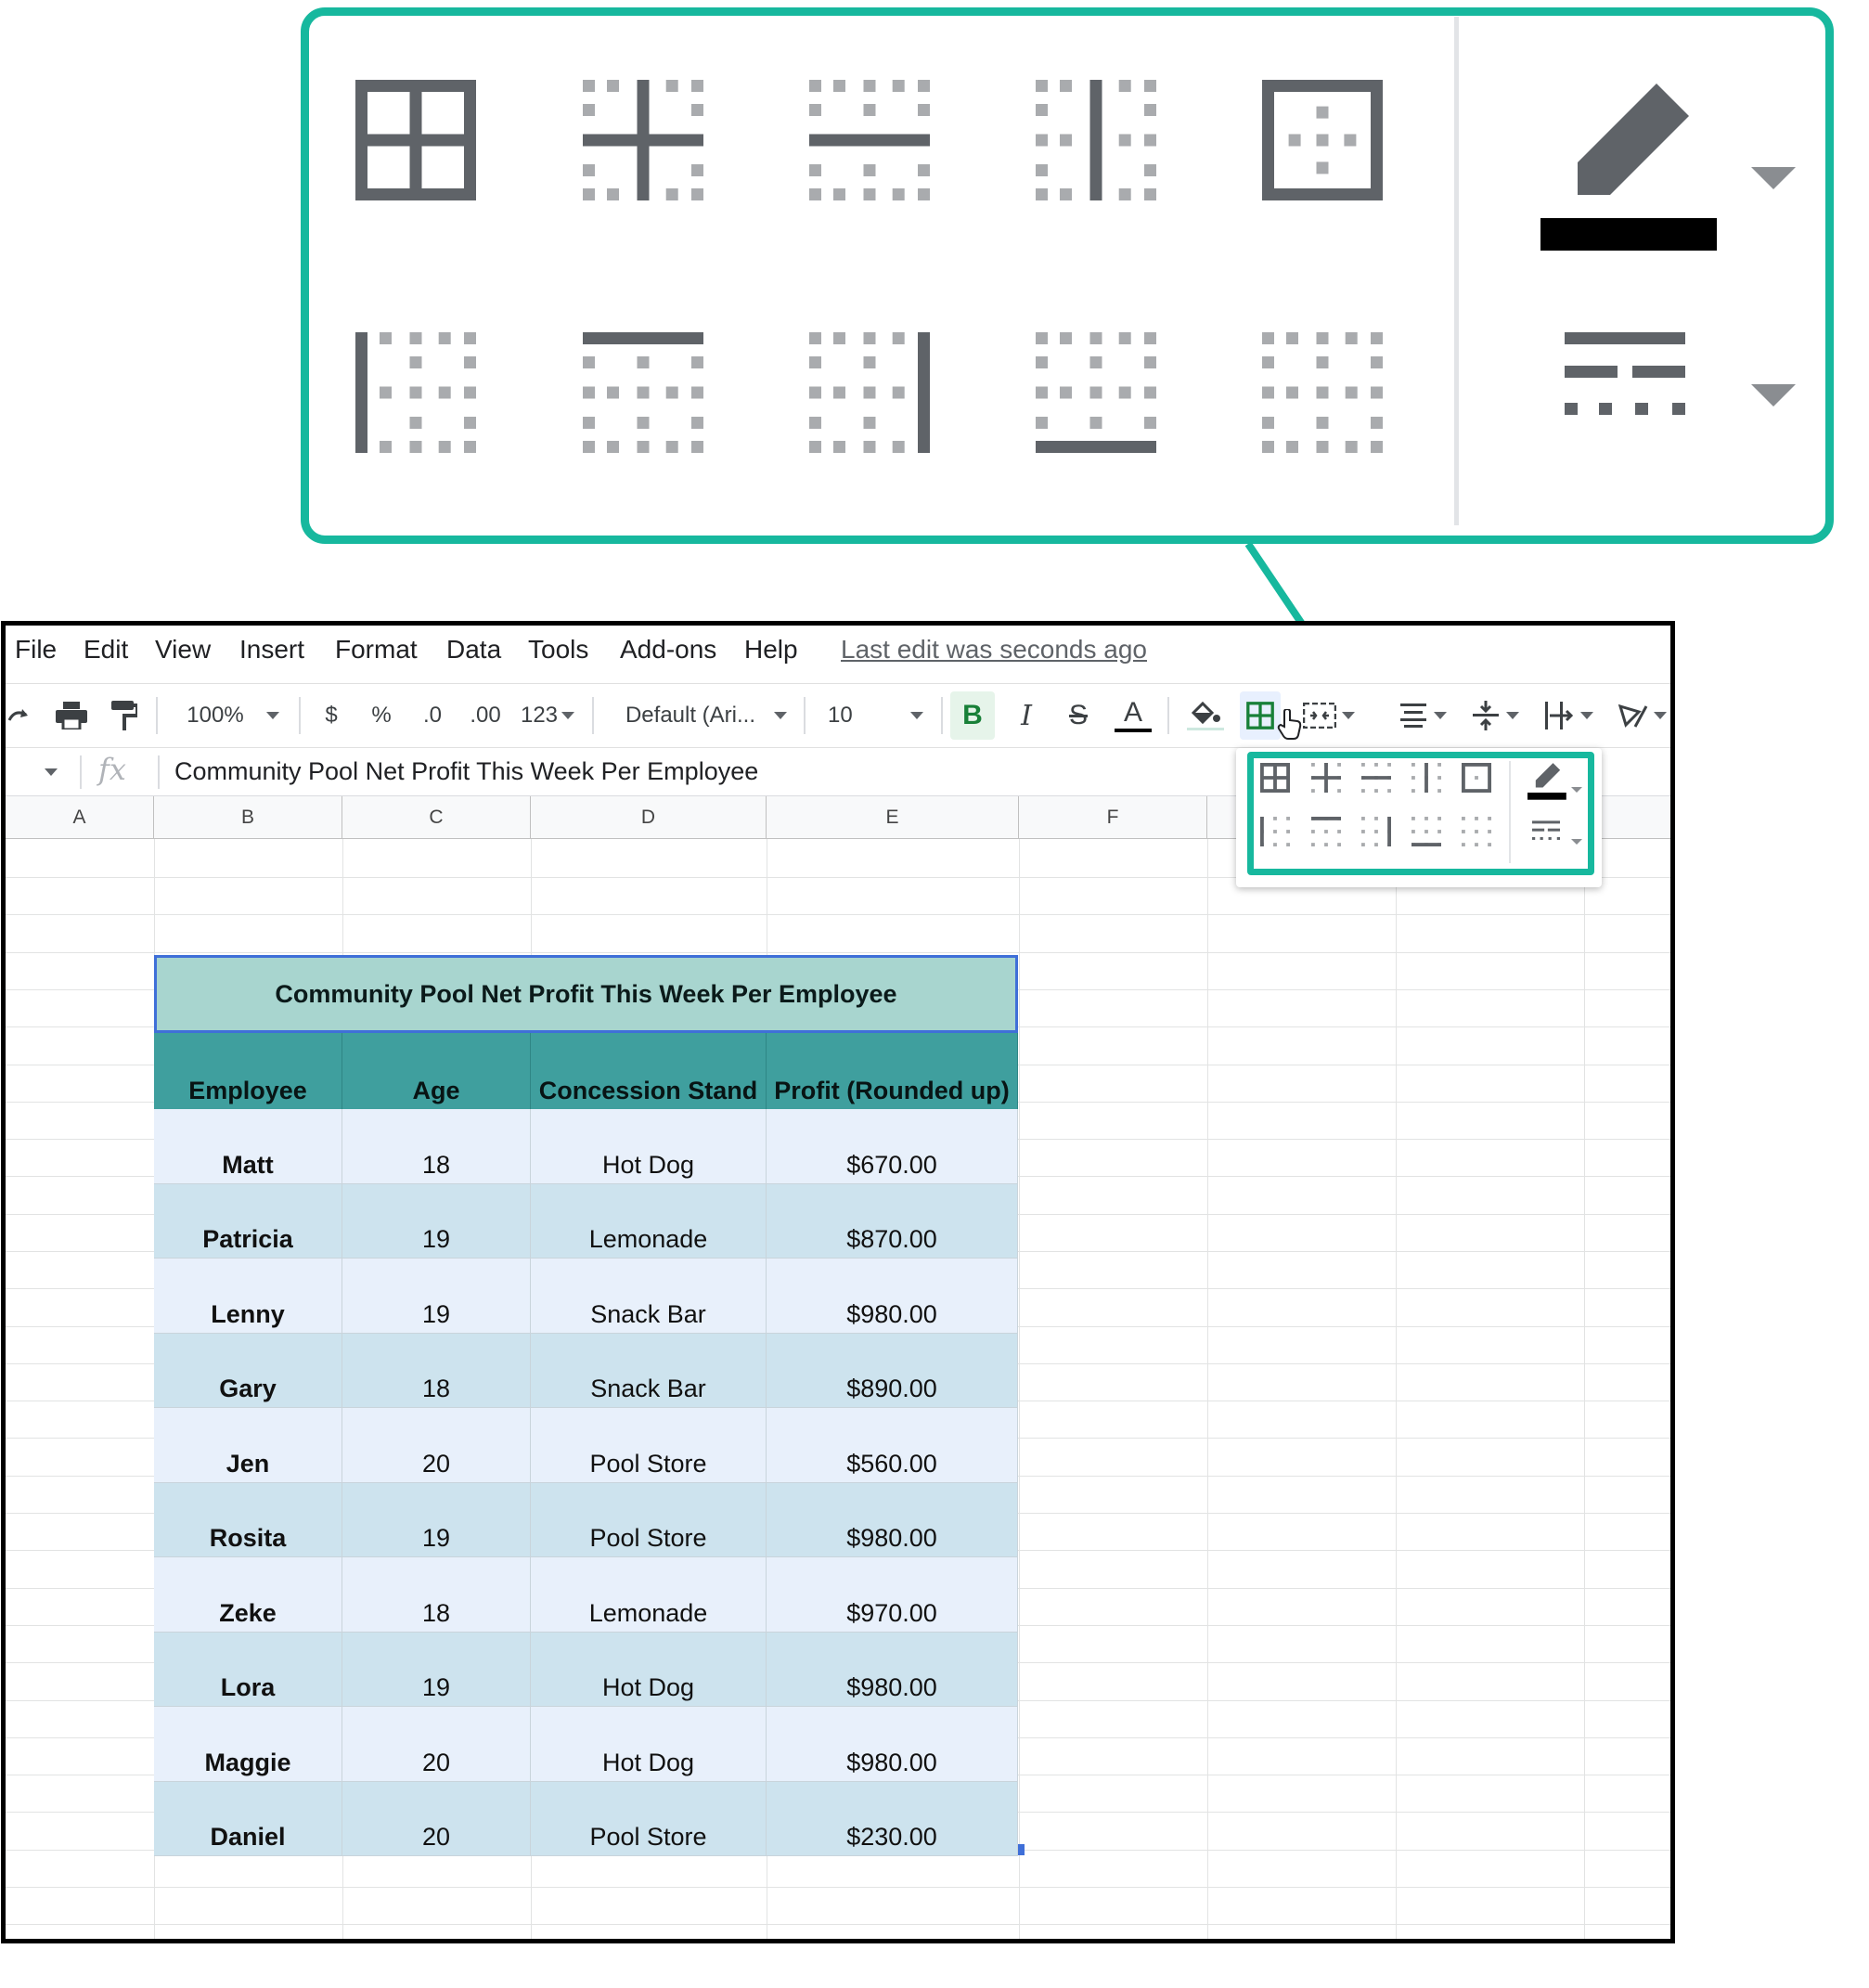 The image size is (1869, 1988). What do you see at coordinates (558, 650) in the screenshot?
I see `menu-tools: Tools` at bounding box center [558, 650].